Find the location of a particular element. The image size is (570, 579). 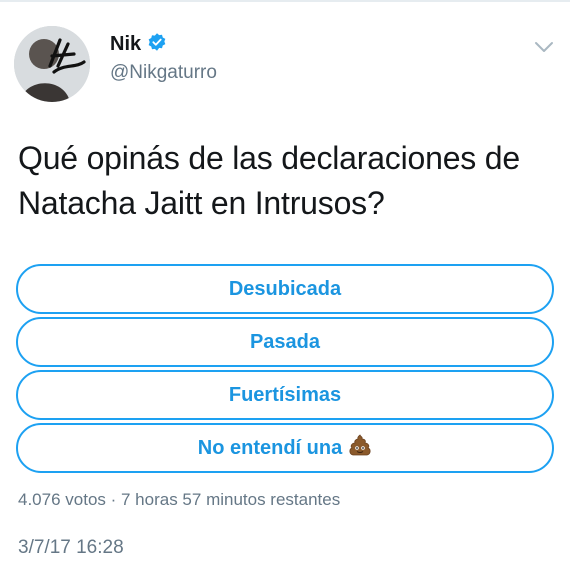

display-name: Nik is located at coordinates (125, 44).